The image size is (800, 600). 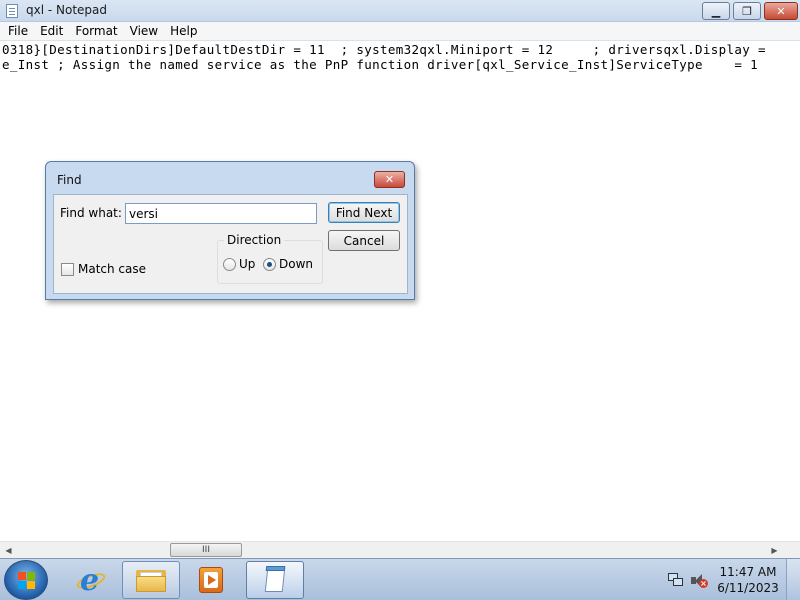 What do you see at coordinates (774, 550) in the screenshot?
I see `scroll-right-arrow-icon: ▶` at bounding box center [774, 550].